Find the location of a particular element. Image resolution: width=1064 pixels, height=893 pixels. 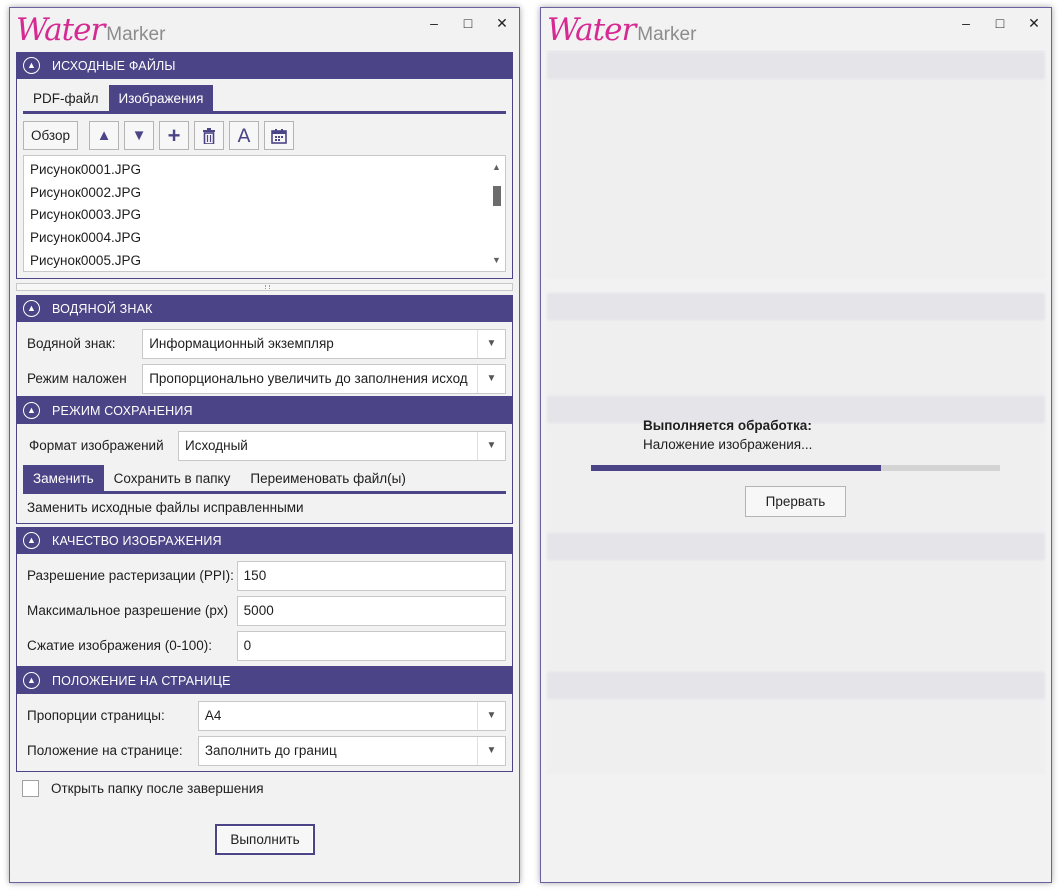

raster-value: 150 is located at coordinates (255, 575).